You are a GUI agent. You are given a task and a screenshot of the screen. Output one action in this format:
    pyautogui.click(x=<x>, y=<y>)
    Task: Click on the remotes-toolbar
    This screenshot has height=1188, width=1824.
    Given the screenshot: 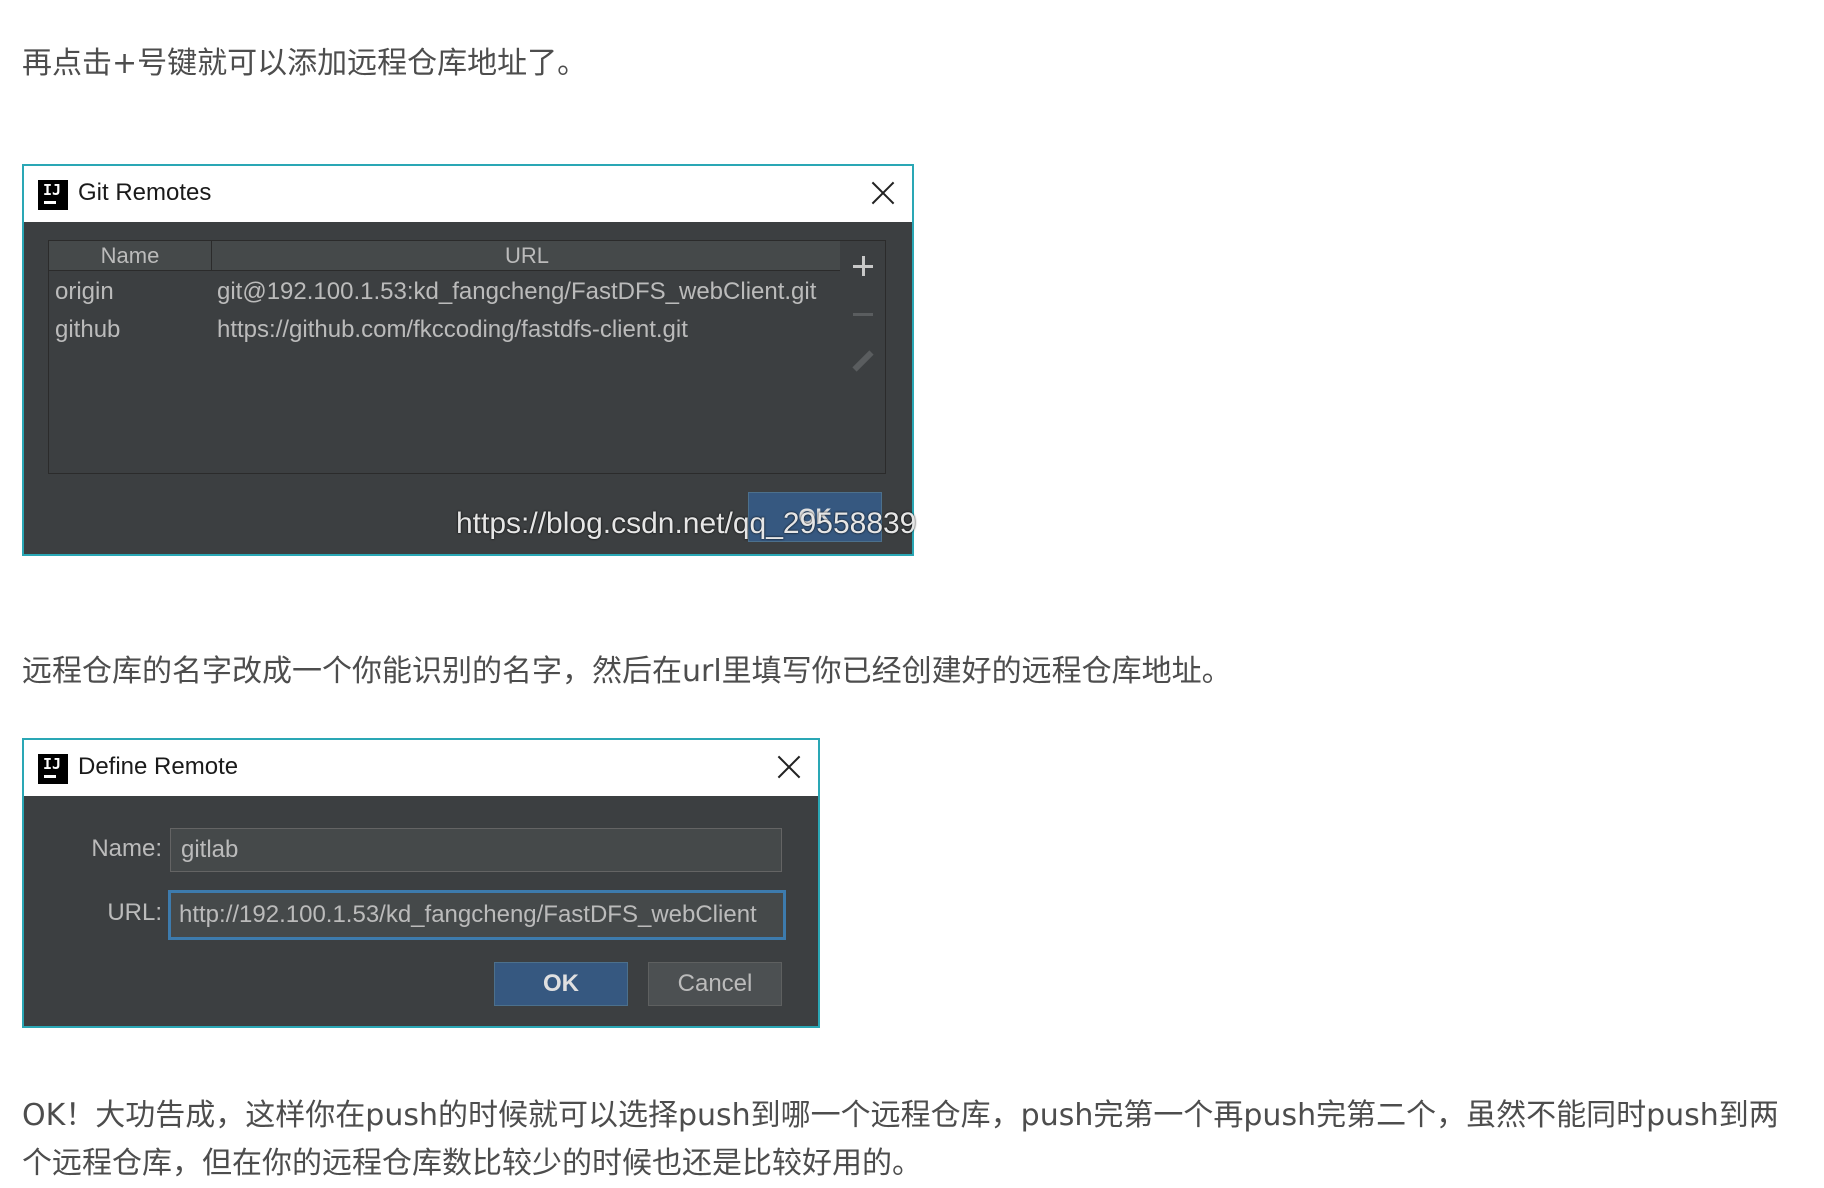 What is the action you would take?
    pyautogui.click(x=863, y=357)
    